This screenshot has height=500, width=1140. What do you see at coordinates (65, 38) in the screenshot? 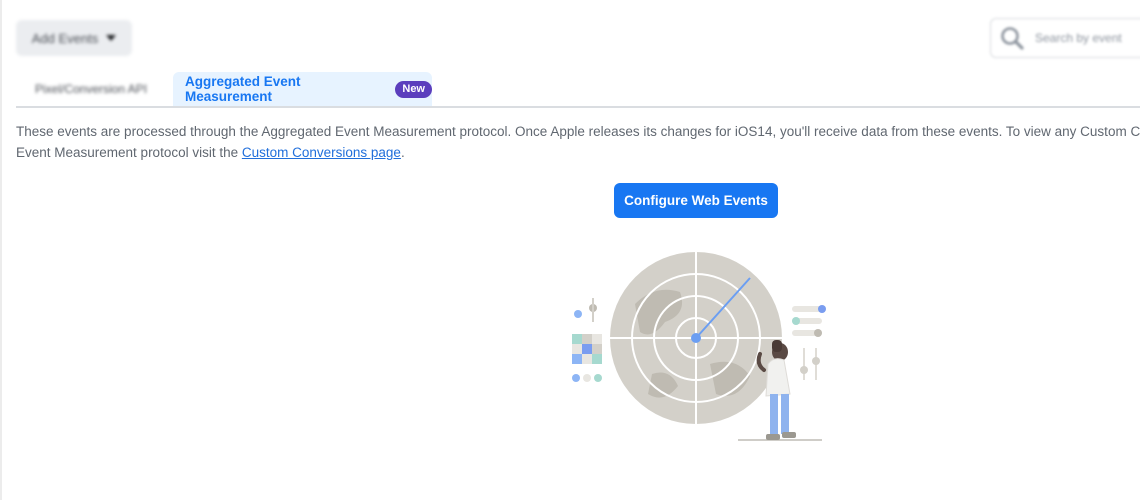
I see `add-events-label: Add Events` at bounding box center [65, 38].